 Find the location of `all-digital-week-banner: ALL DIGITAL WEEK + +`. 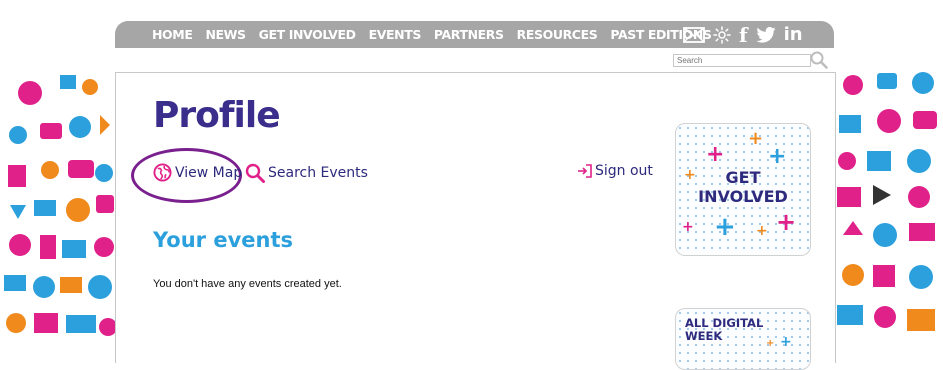

all-digital-week-banner: ALL DIGITAL WEEK + + is located at coordinates (743, 339).